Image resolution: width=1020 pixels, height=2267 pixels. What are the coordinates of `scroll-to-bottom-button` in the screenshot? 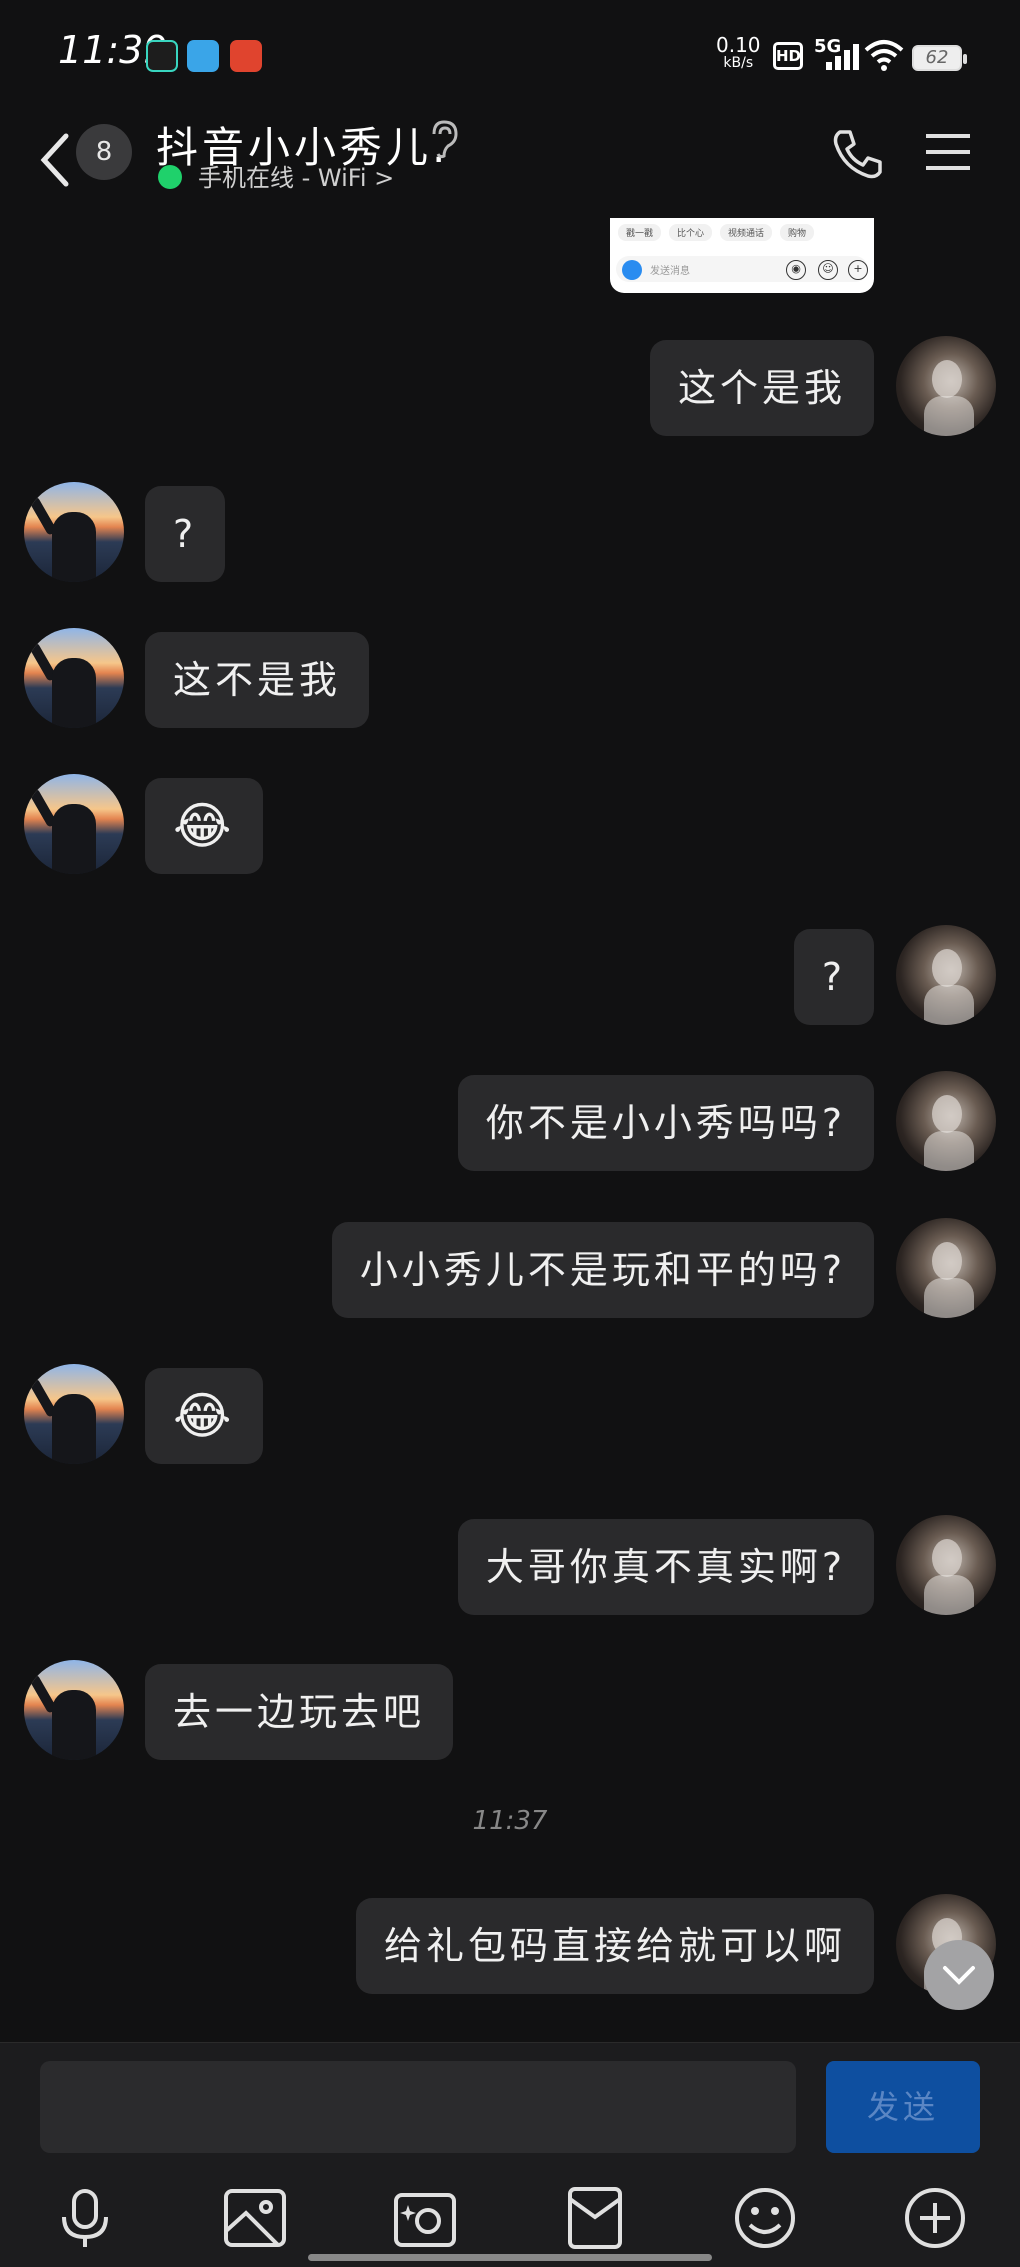 It's located at (959, 1975).